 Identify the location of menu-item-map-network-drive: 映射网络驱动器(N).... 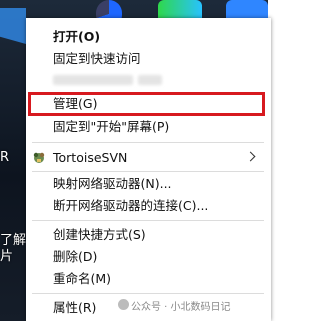
(148, 184).